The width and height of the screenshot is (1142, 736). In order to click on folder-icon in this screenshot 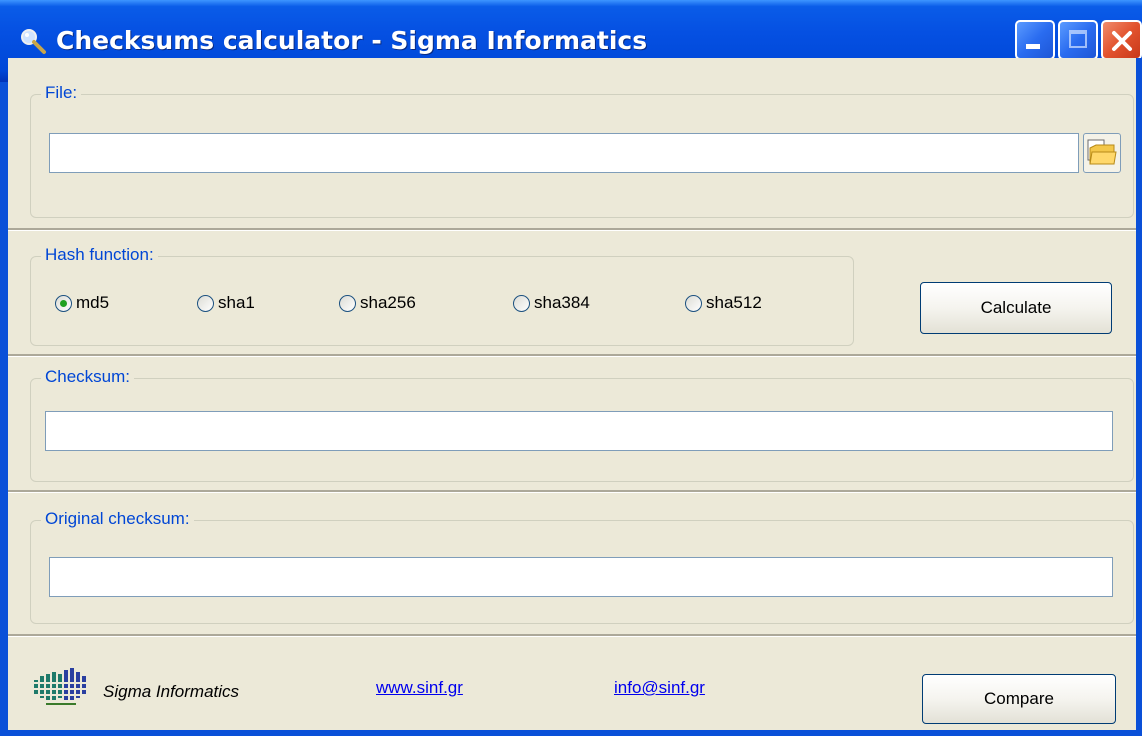, I will do `click(1102, 157)`.